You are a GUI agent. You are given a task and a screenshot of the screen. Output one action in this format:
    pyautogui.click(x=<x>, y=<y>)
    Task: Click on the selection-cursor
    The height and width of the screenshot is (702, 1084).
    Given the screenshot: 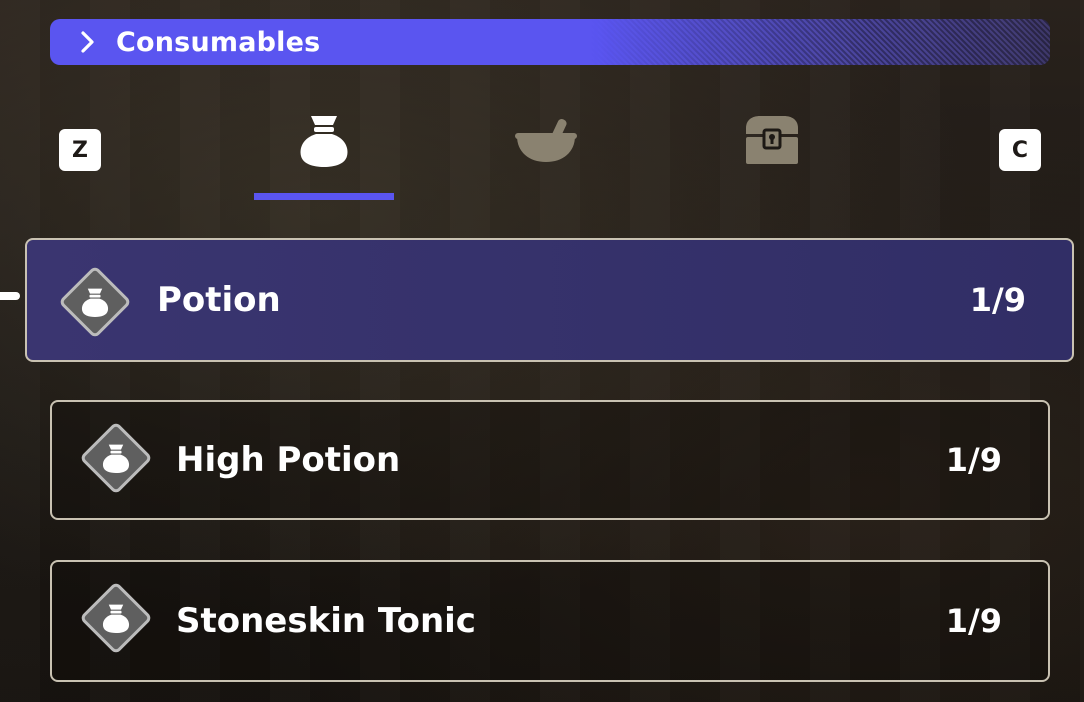 What is the action you would take?
    pyautogui.click(x=10, y=296)
    